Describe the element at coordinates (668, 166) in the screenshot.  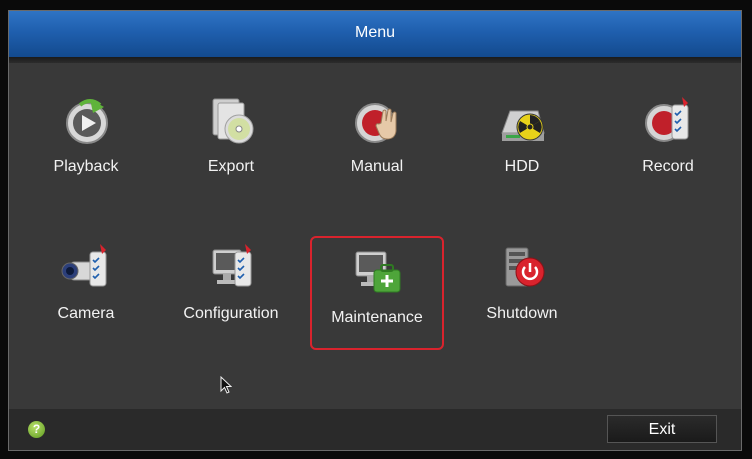
I see `menu-item-label: Record` at that location.